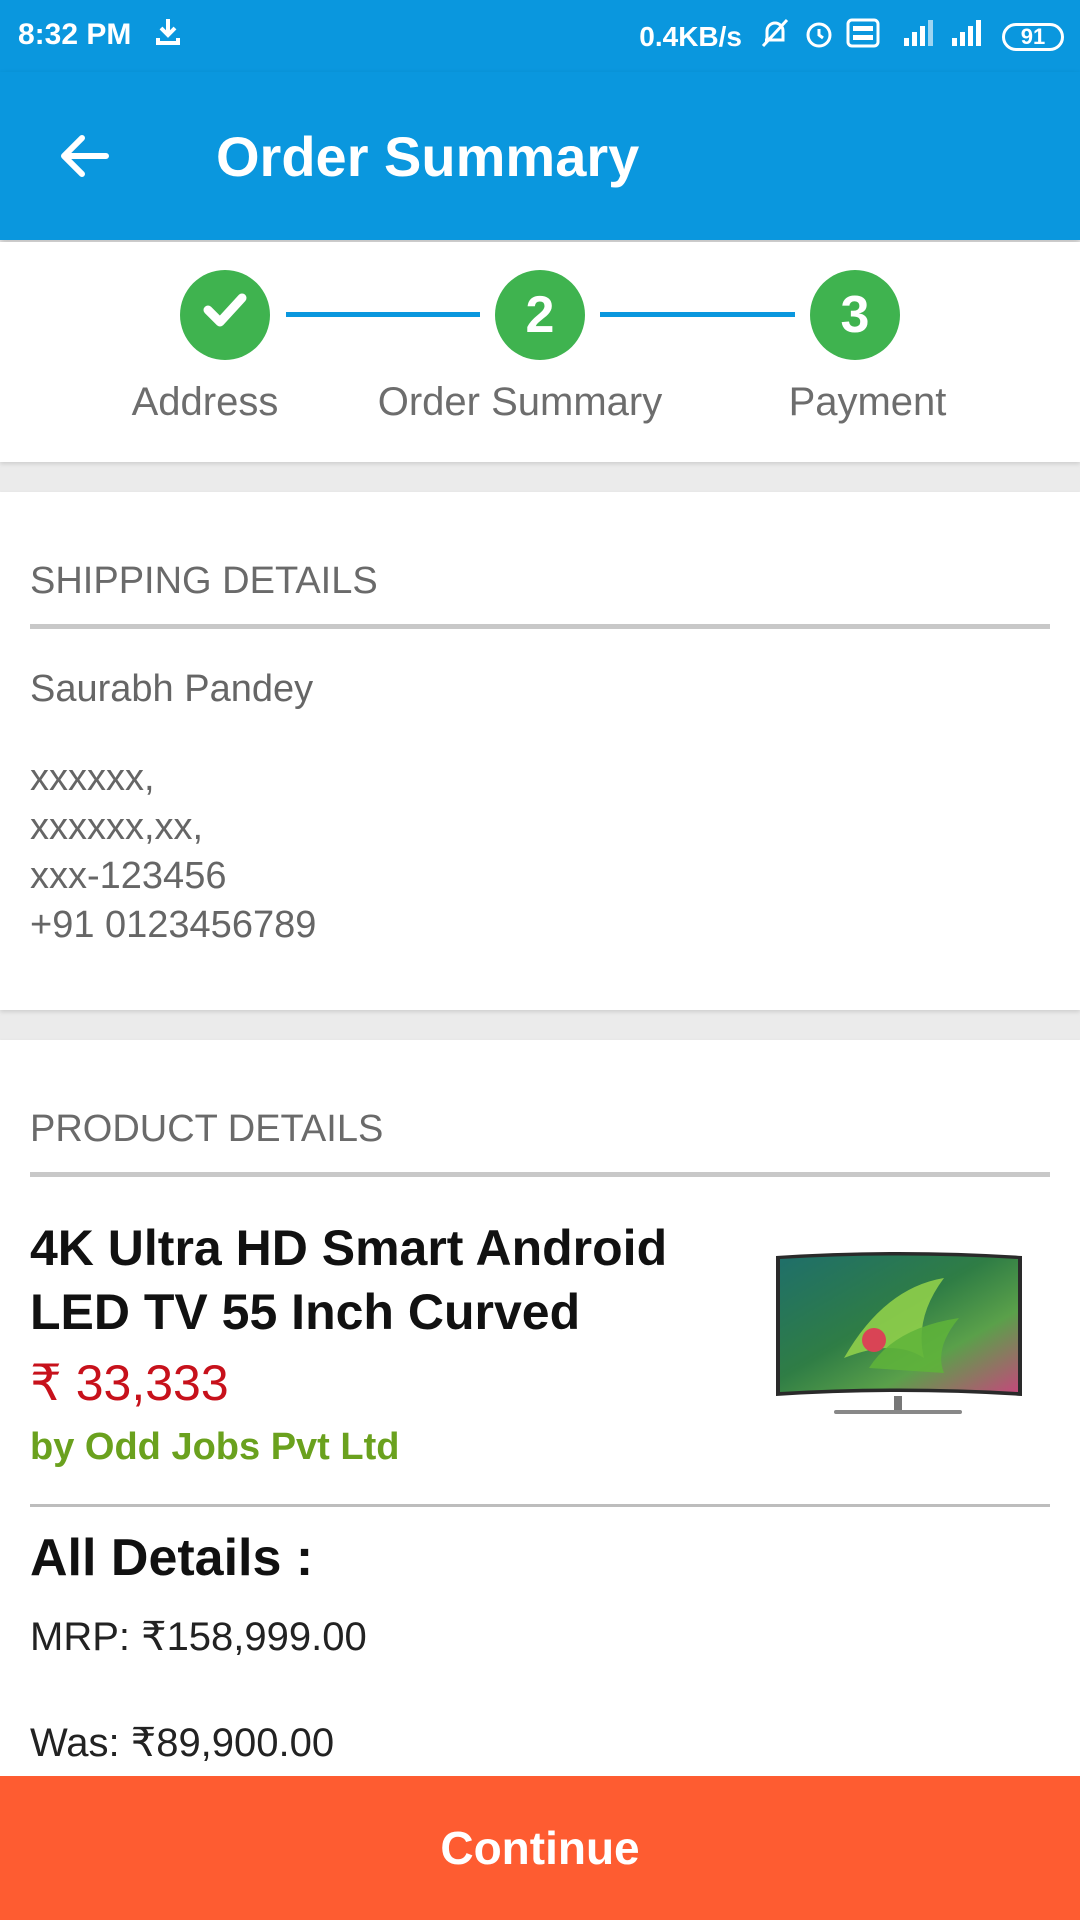 The height and width of the screenshot is (1920, 1080). What do you see at coordinates (690, 36) in the screenshot?
I see `network-speed: 0.4KB/s` at bounding box center [690, 36].